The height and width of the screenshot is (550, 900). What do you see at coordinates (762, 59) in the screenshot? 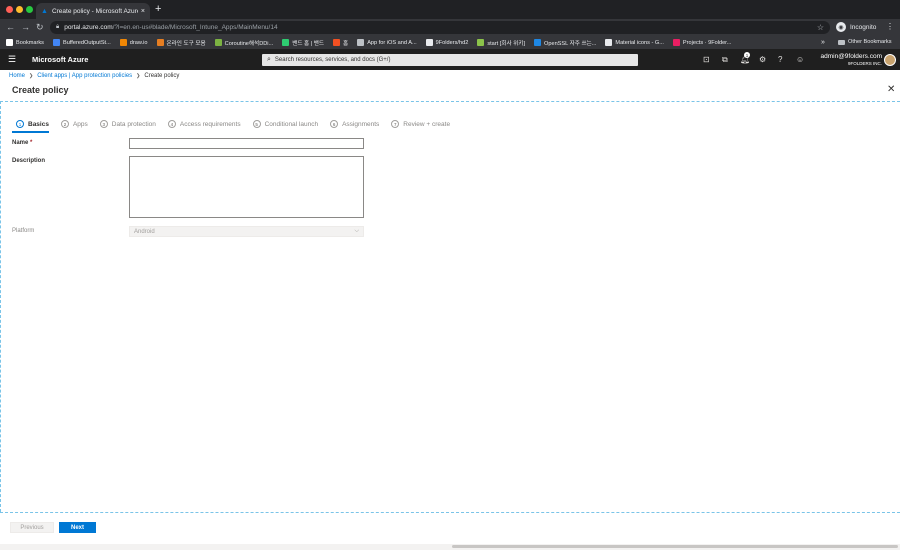
I see `settings-gear-icon: ⚙` at bounding box center [762, 59].